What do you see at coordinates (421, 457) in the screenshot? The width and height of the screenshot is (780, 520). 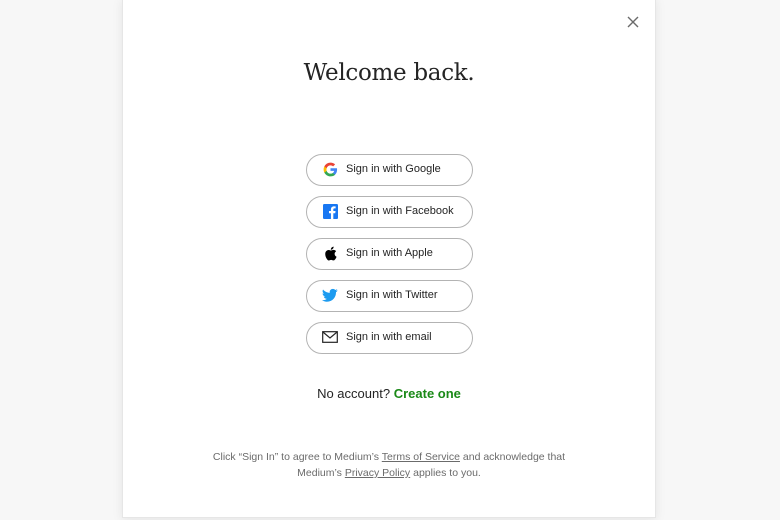 I see `terms-of-service-link: Terms of Service` at bounding box center [421, 457].